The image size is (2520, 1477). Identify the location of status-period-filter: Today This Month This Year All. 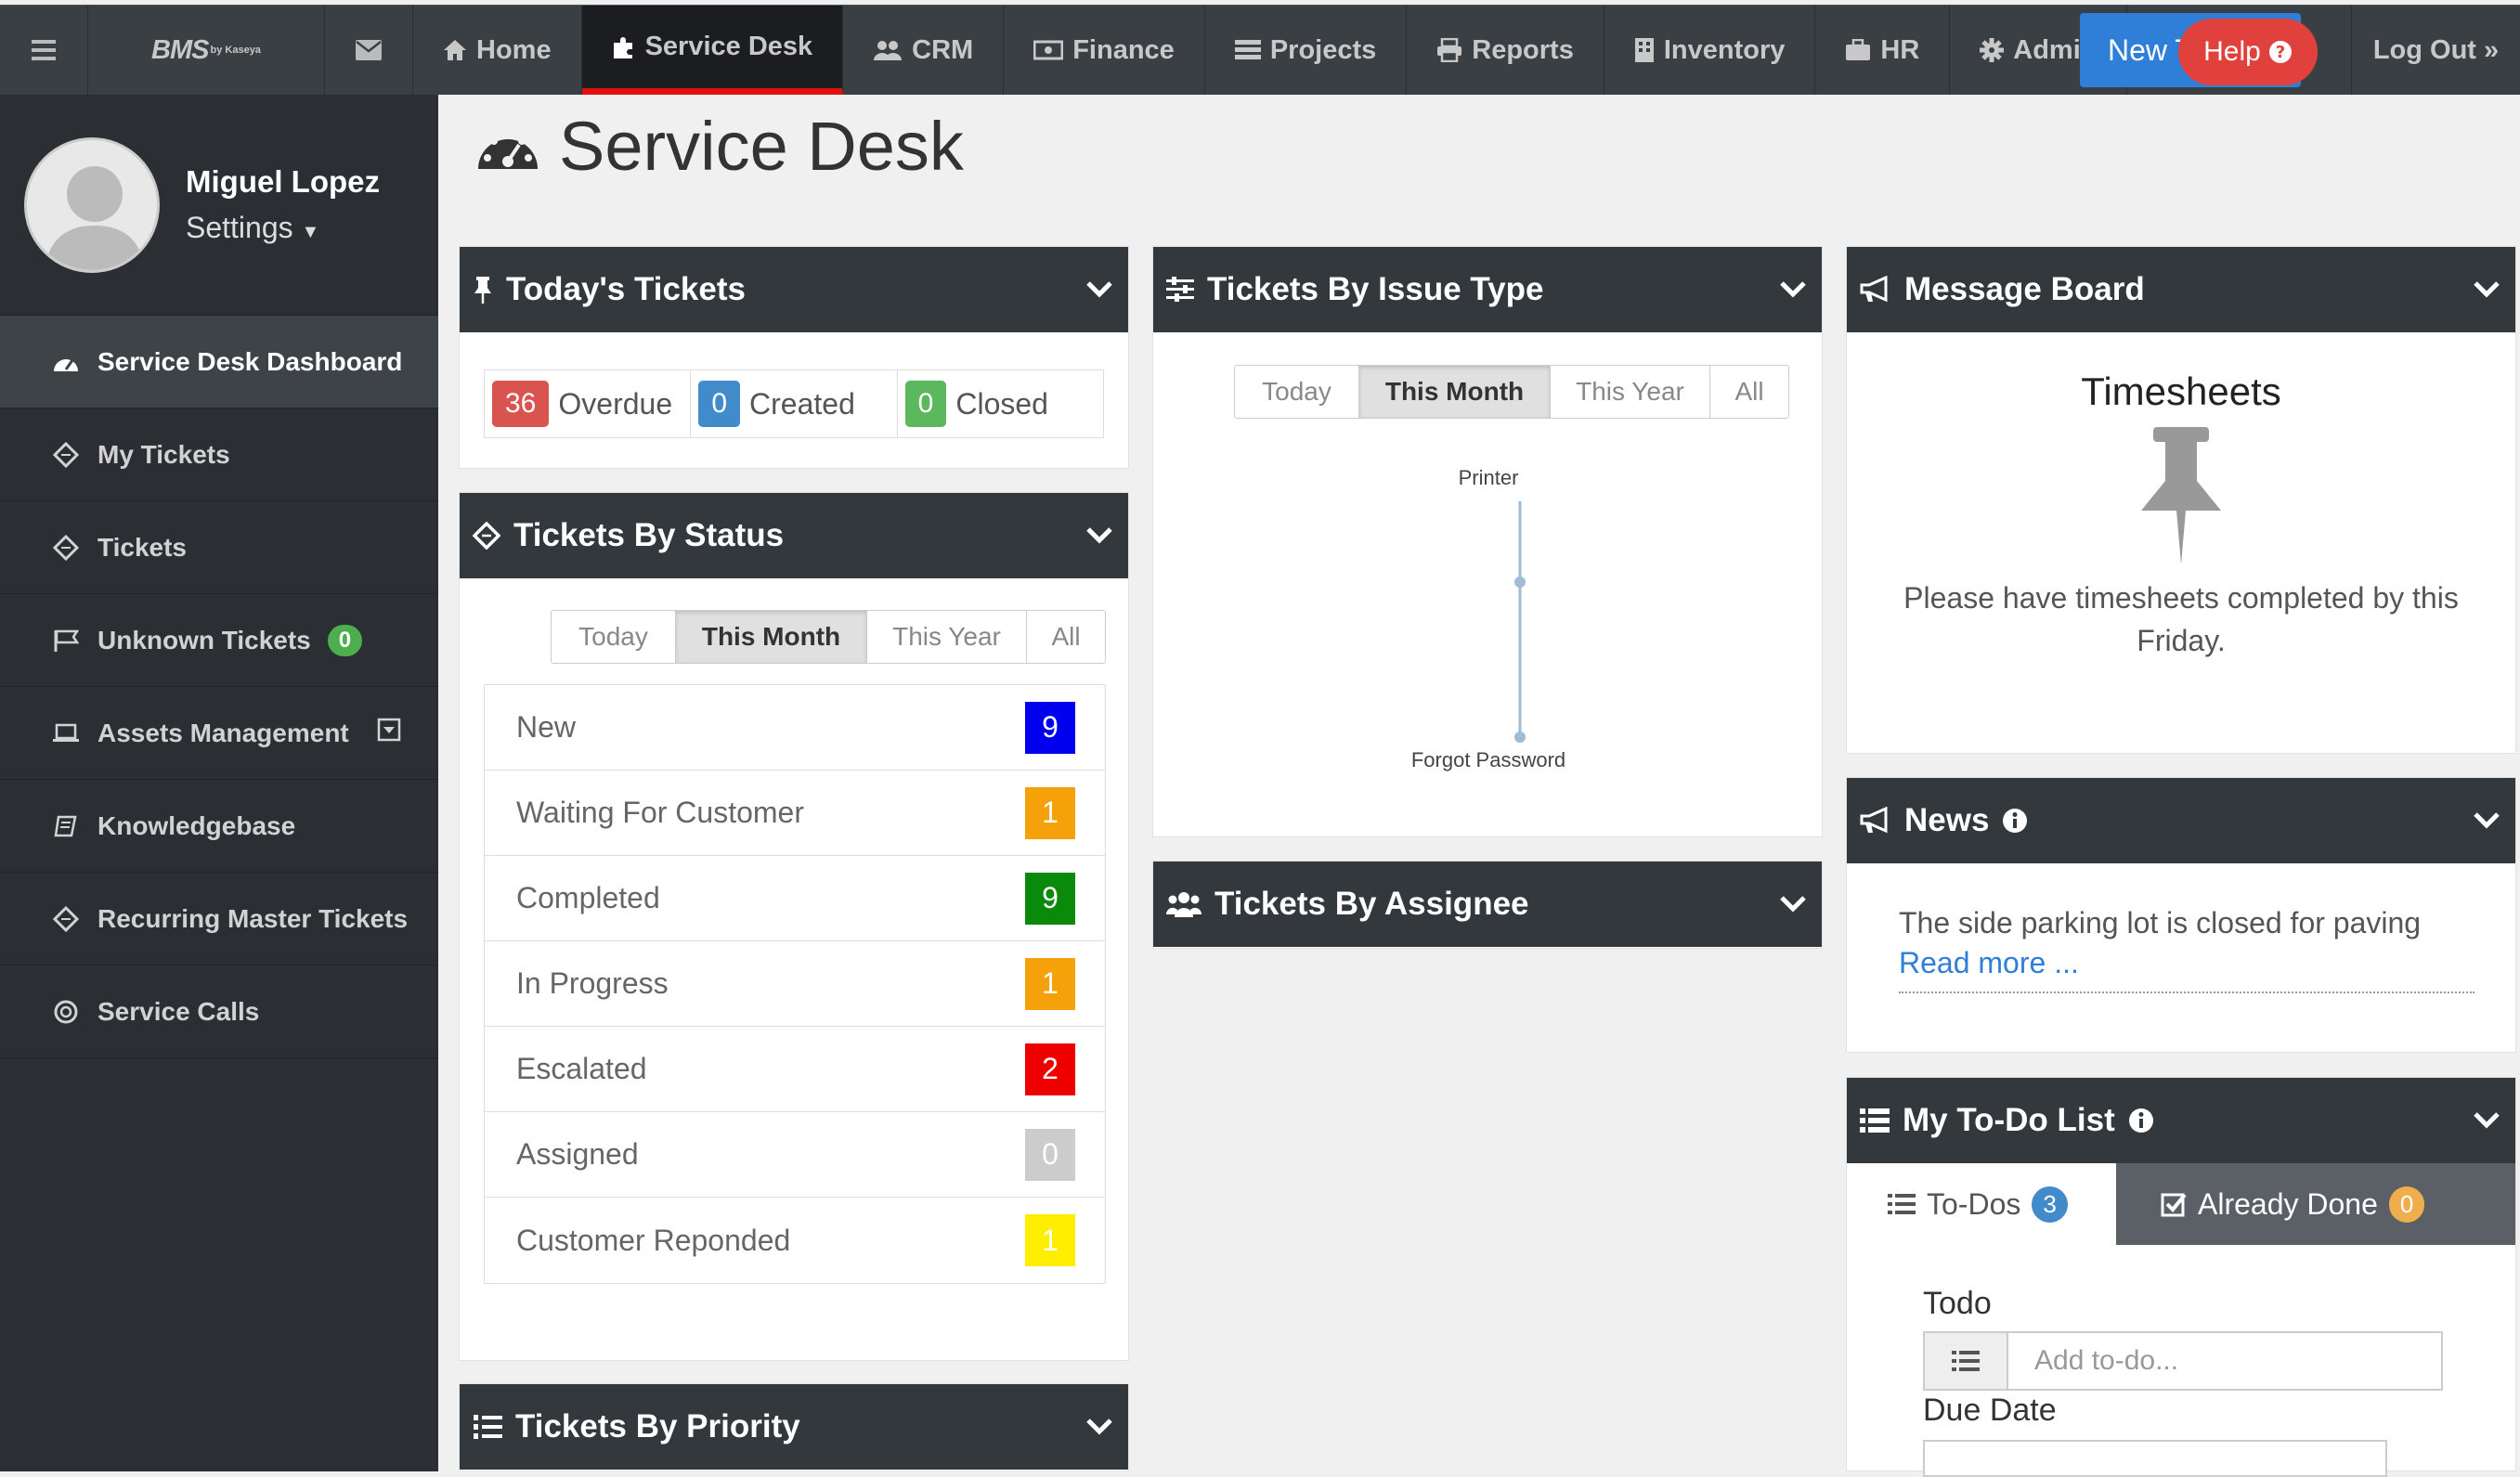
(828, 637).